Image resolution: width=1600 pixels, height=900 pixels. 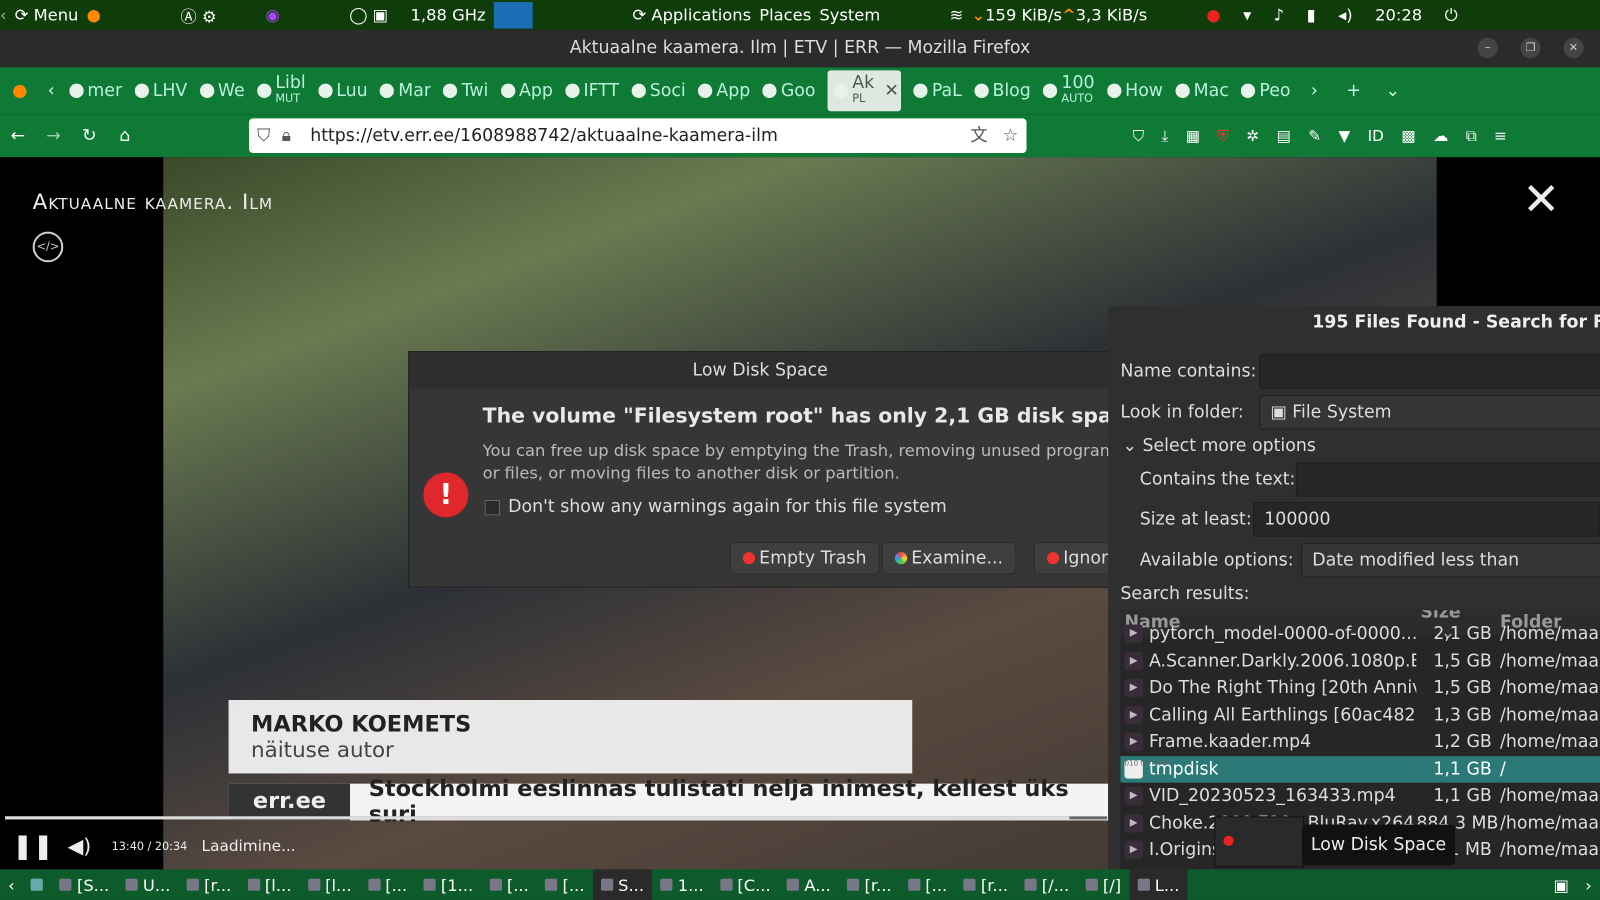 What do you see at coordinates (1134, 91) in the screenshot?
I see `tab: How` at bounding box center [1134, 91].